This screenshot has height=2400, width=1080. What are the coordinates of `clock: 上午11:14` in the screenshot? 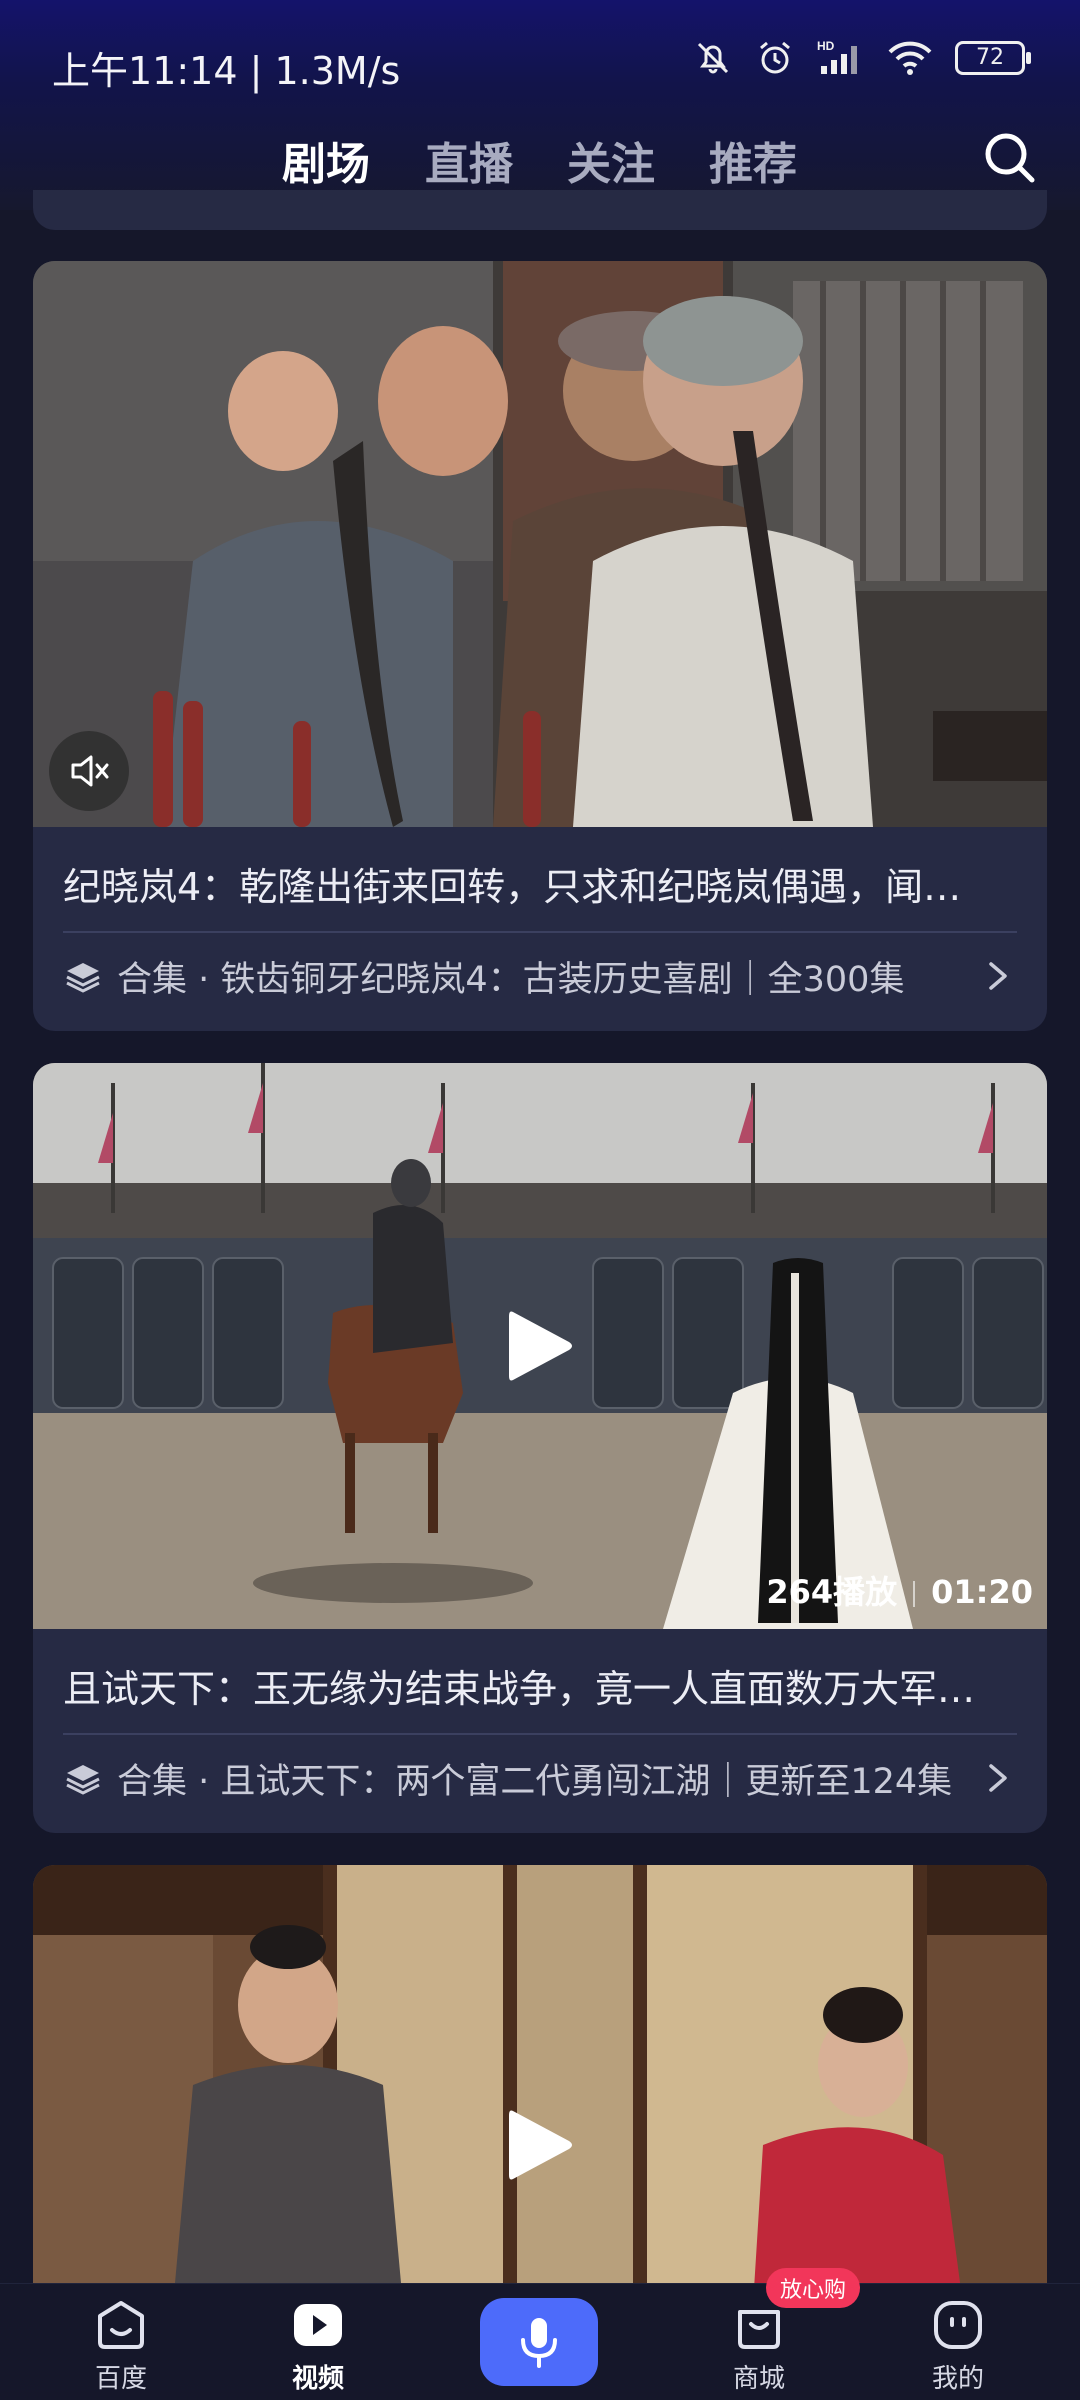 It's located at (145, 71).